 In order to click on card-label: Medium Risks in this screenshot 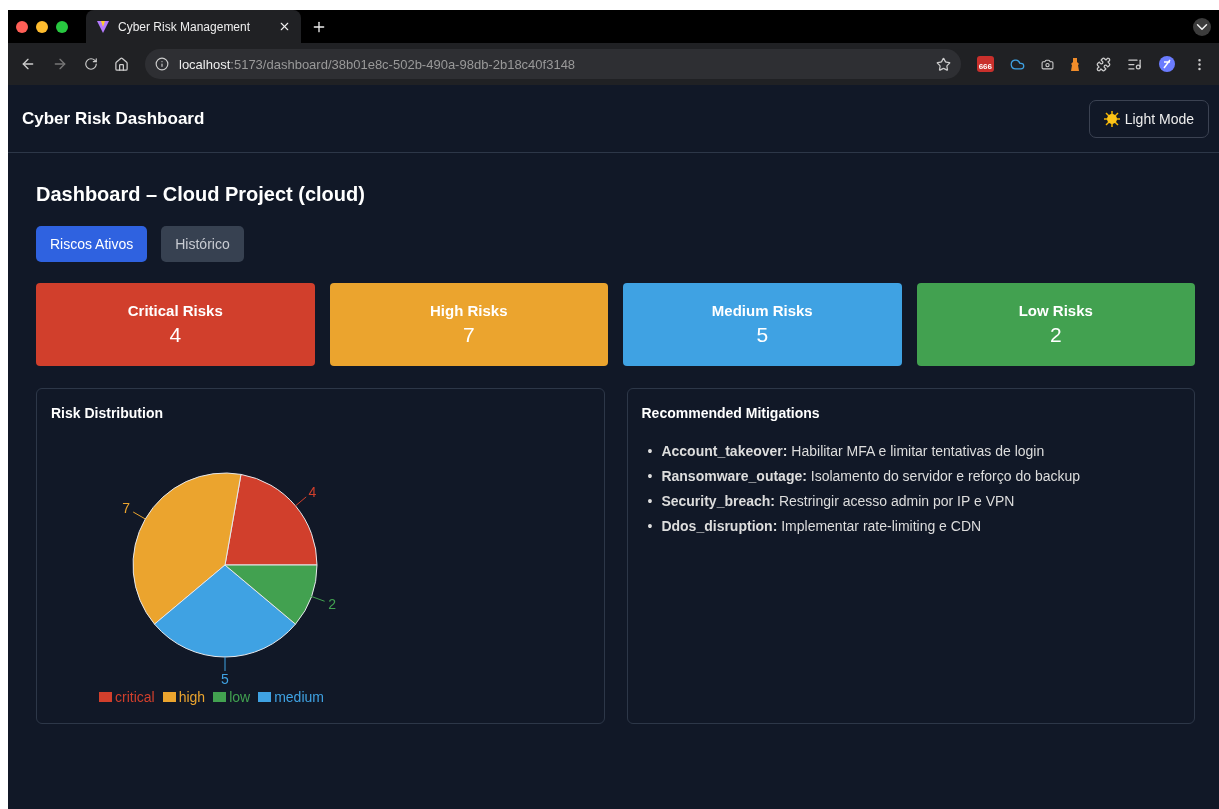, I will do `click(762, 310)`.